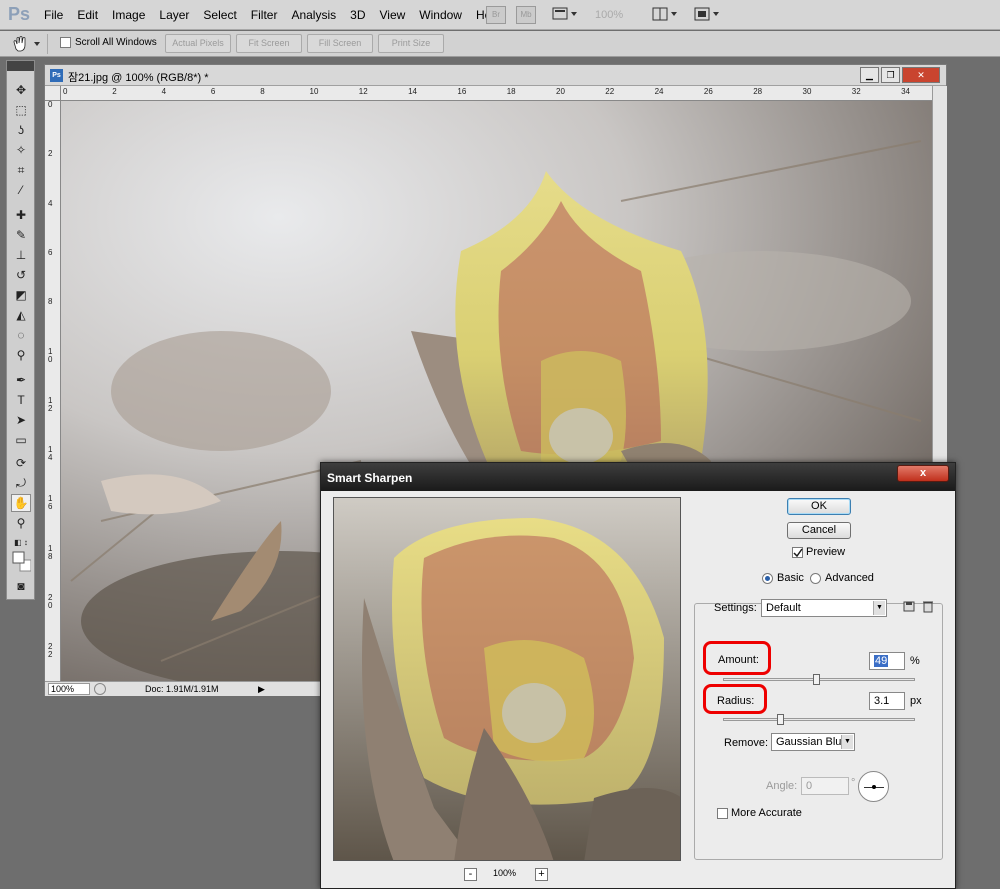 The image size is (1000, 889). I want to click on zoom-level-readout: 100%, so click(609, 15).